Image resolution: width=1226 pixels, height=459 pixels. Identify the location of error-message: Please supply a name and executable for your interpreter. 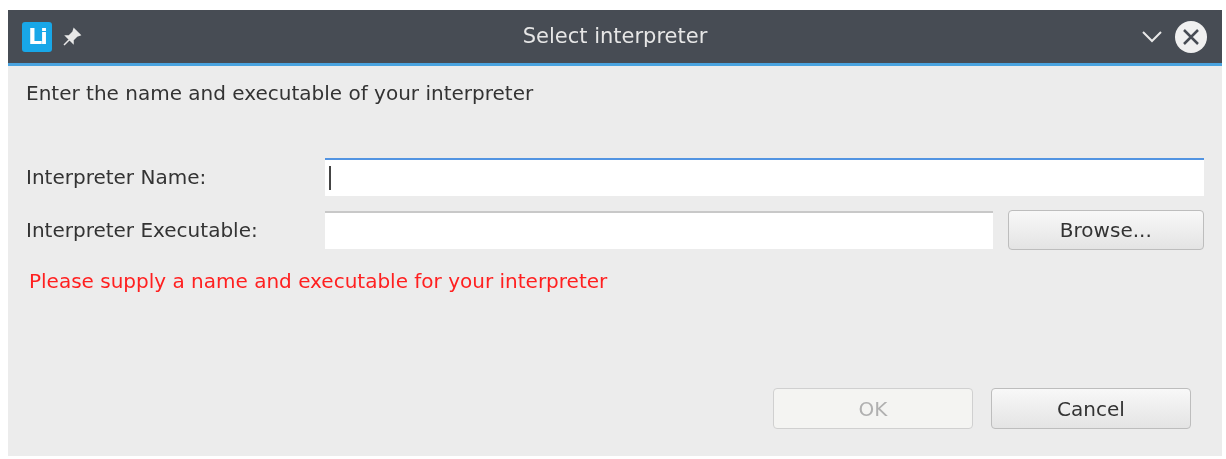
(319, 281).